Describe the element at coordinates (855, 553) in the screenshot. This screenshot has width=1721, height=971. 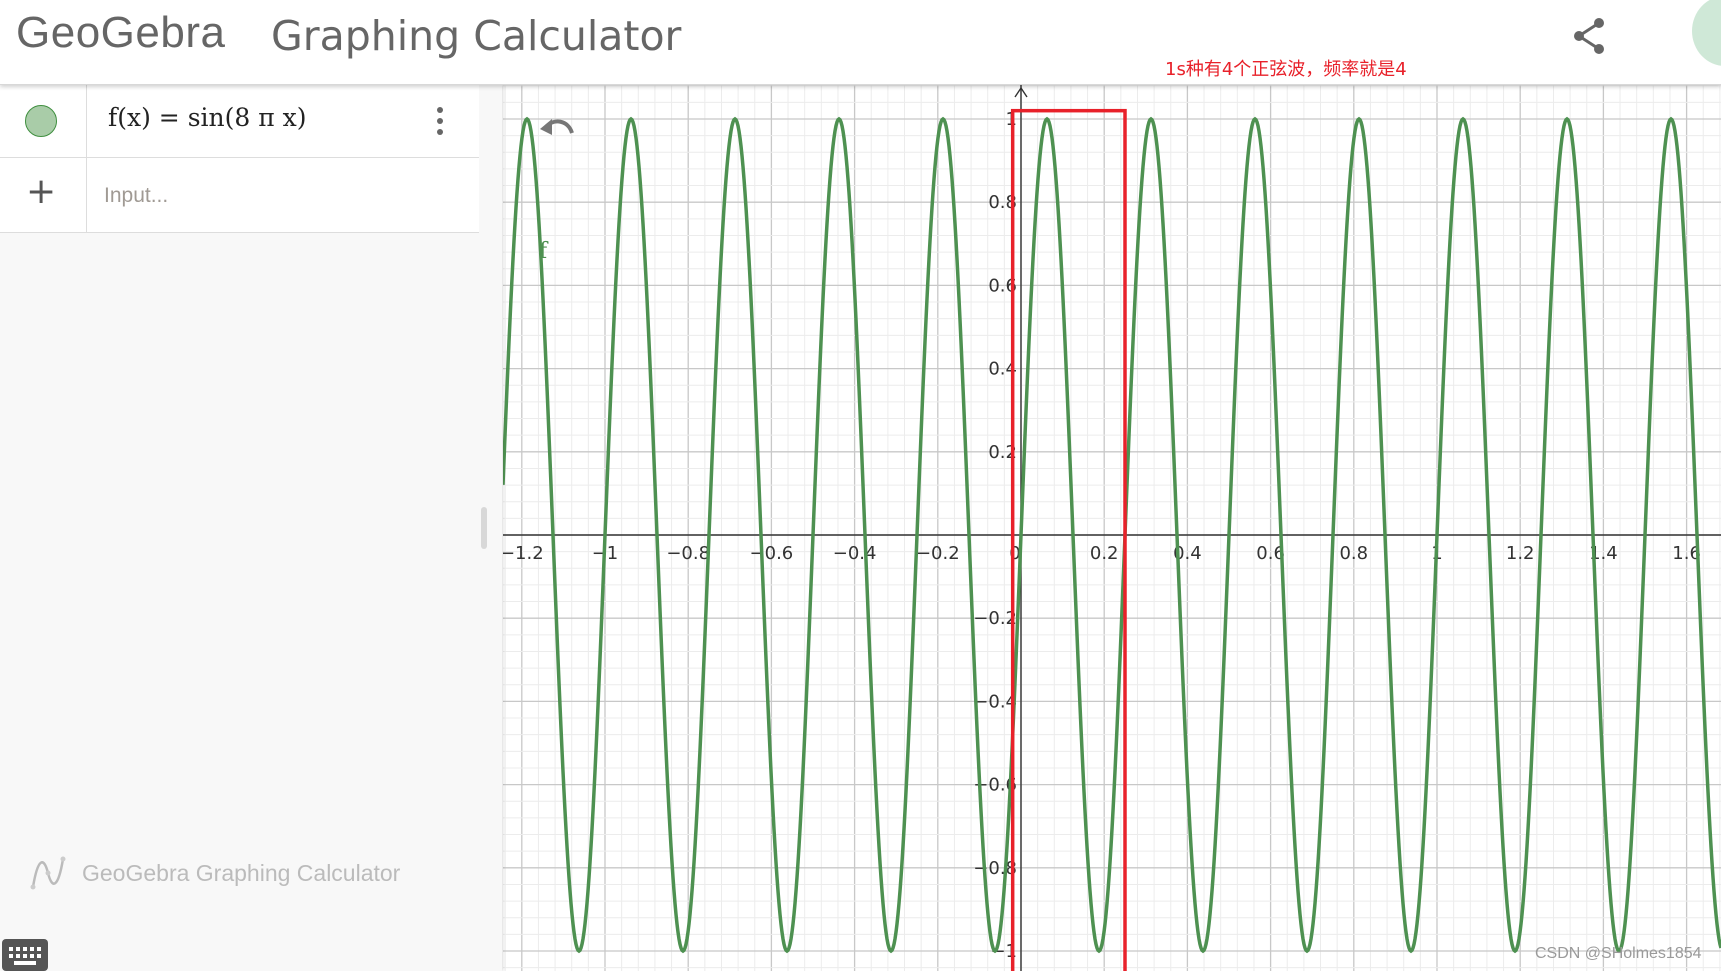
I see `x-tick-label: −0.4` at that location.